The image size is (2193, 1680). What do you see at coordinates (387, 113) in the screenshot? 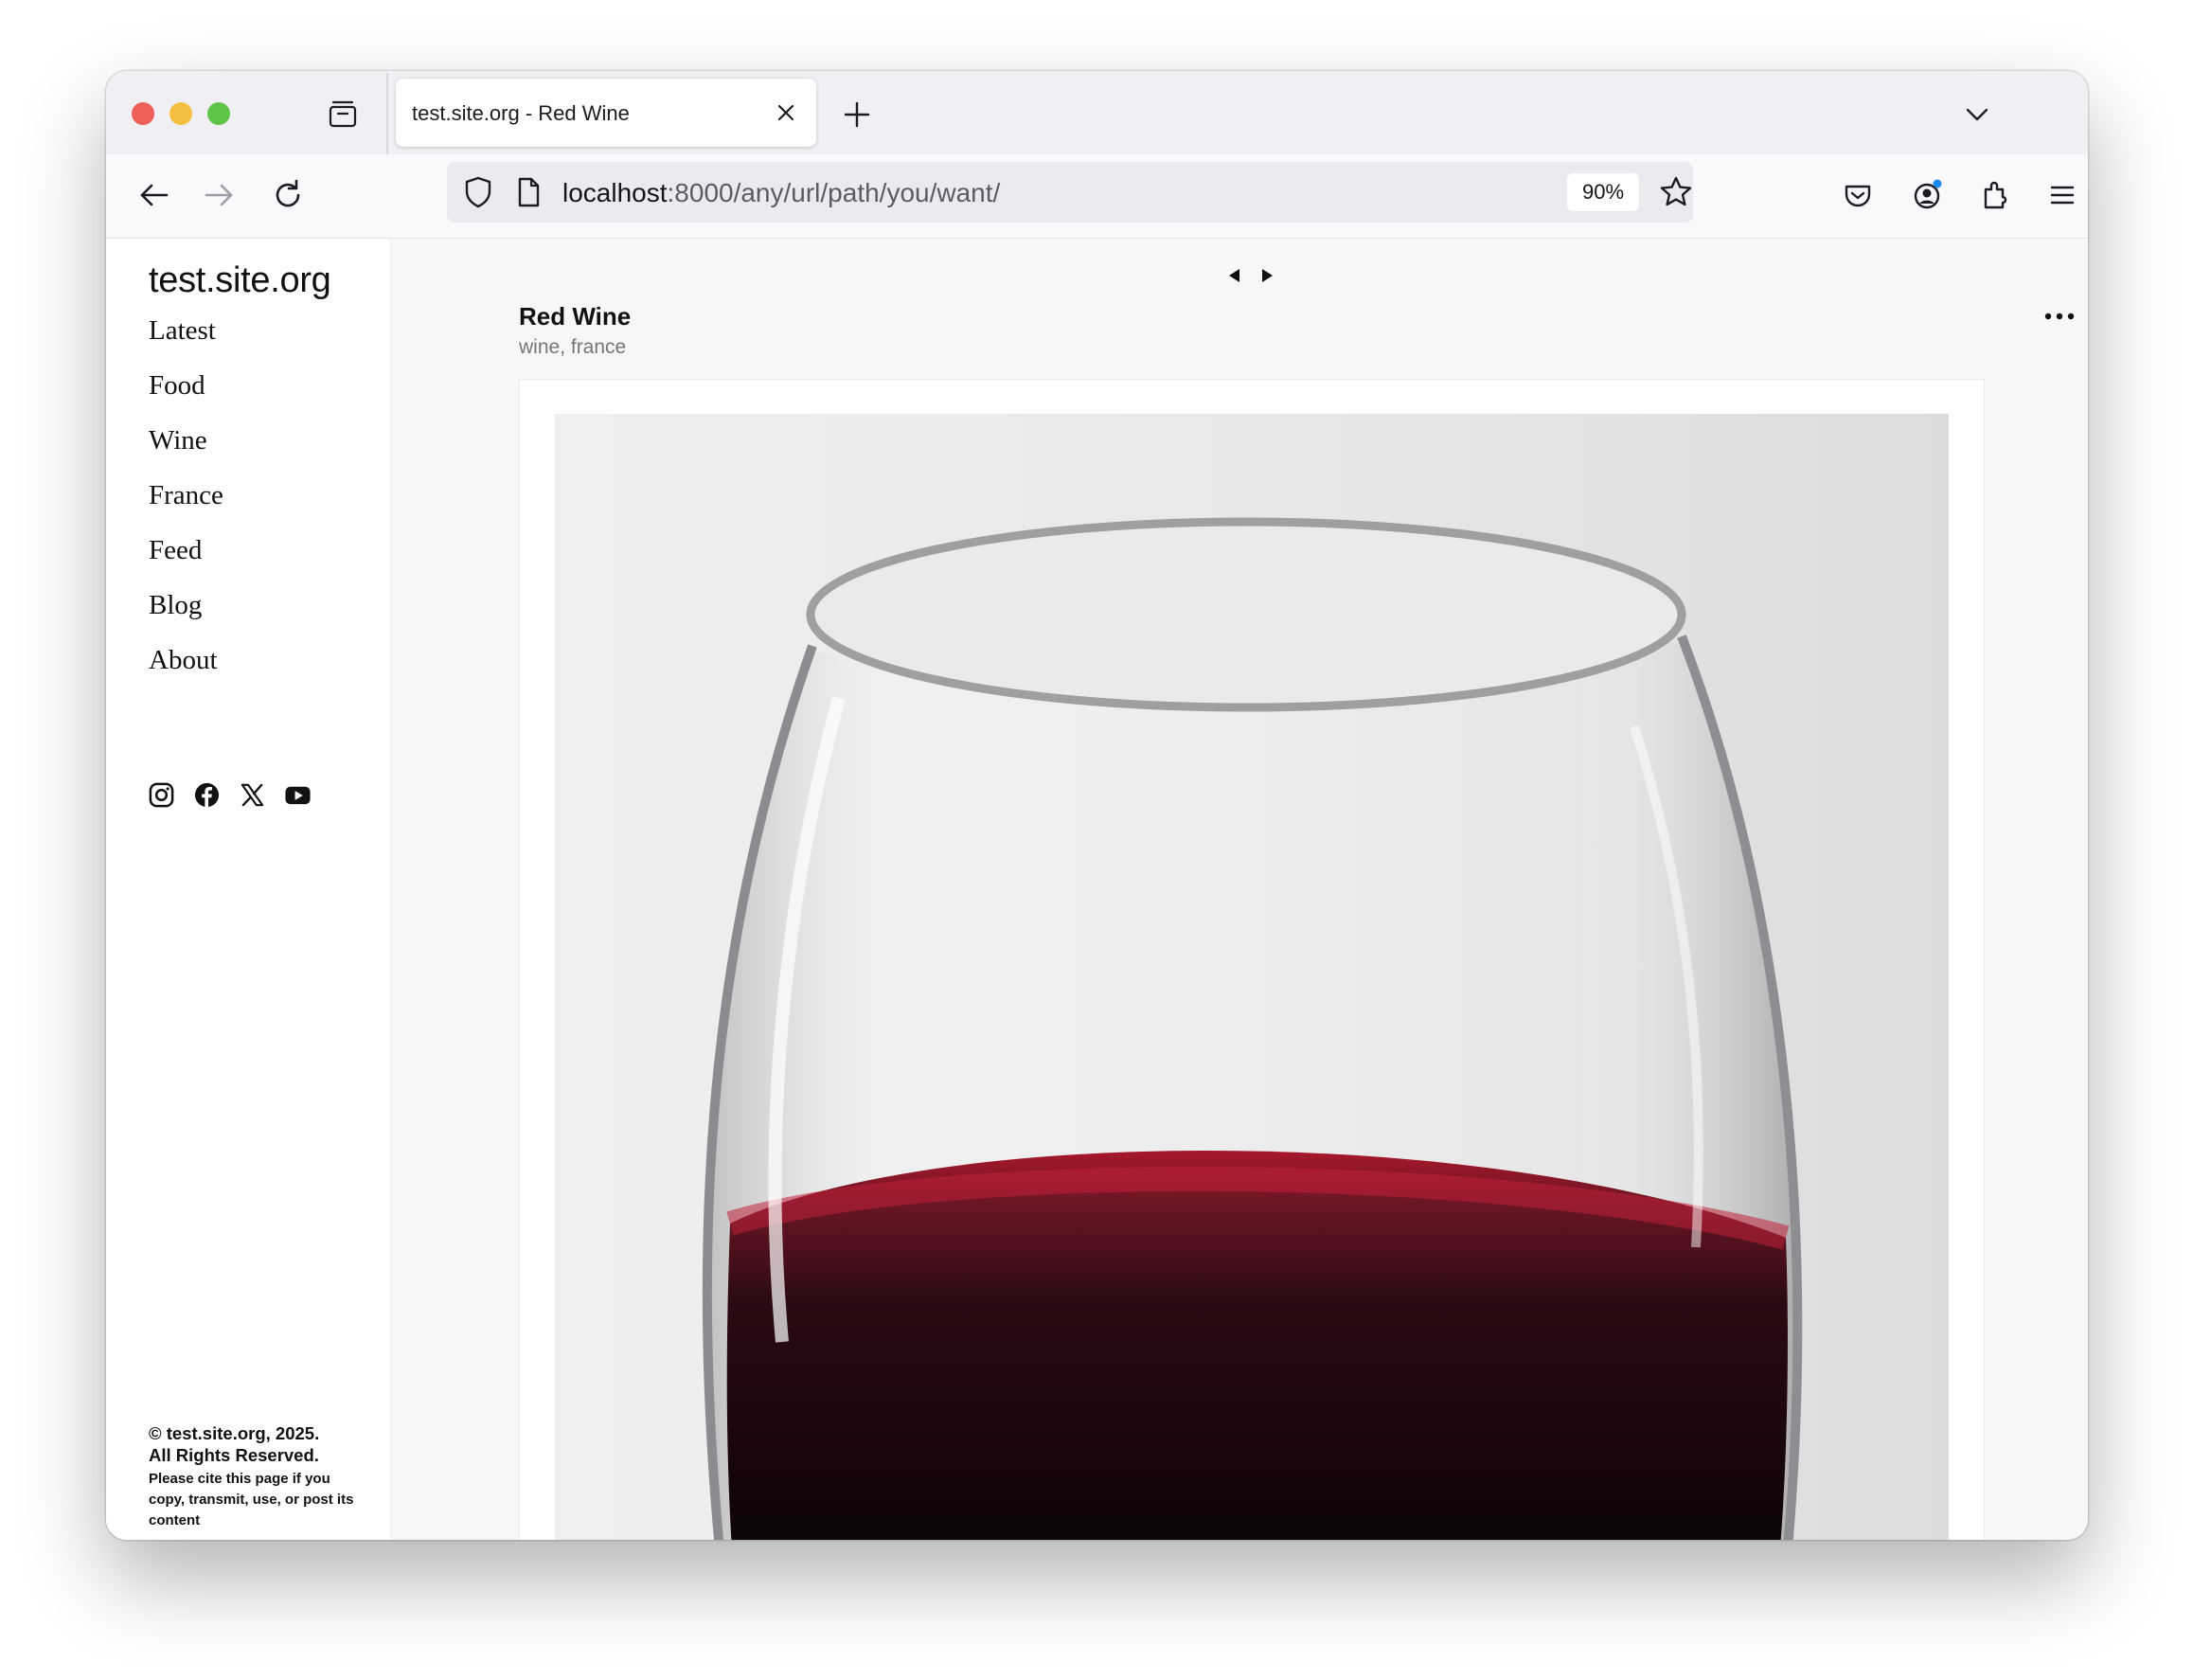
I see `tab-strip-divider` at bounding box center [387, 113].